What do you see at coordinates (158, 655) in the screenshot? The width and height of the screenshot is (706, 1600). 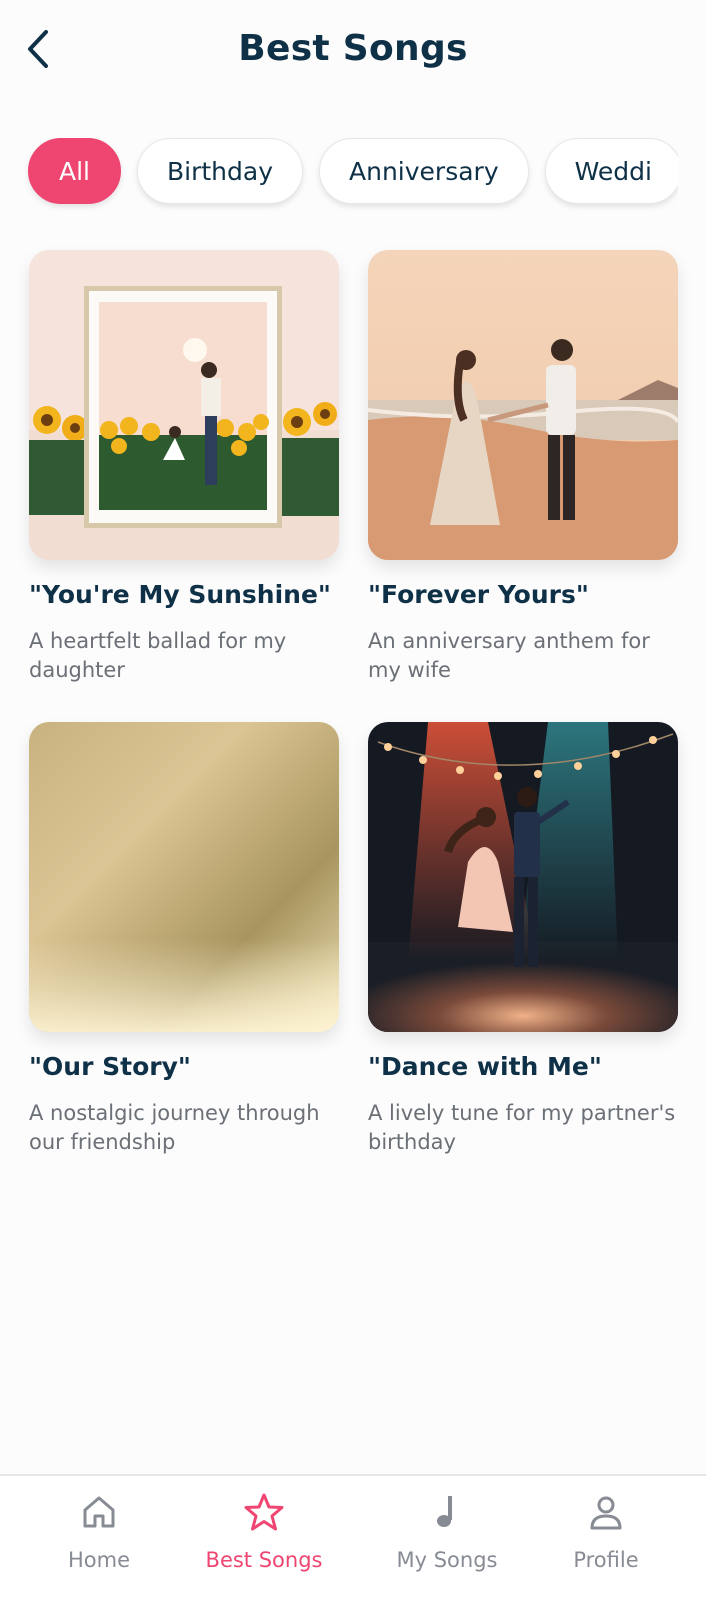 I see `song-description: A heartfelt ballad for my daughter` at bounding box center [158, 655].